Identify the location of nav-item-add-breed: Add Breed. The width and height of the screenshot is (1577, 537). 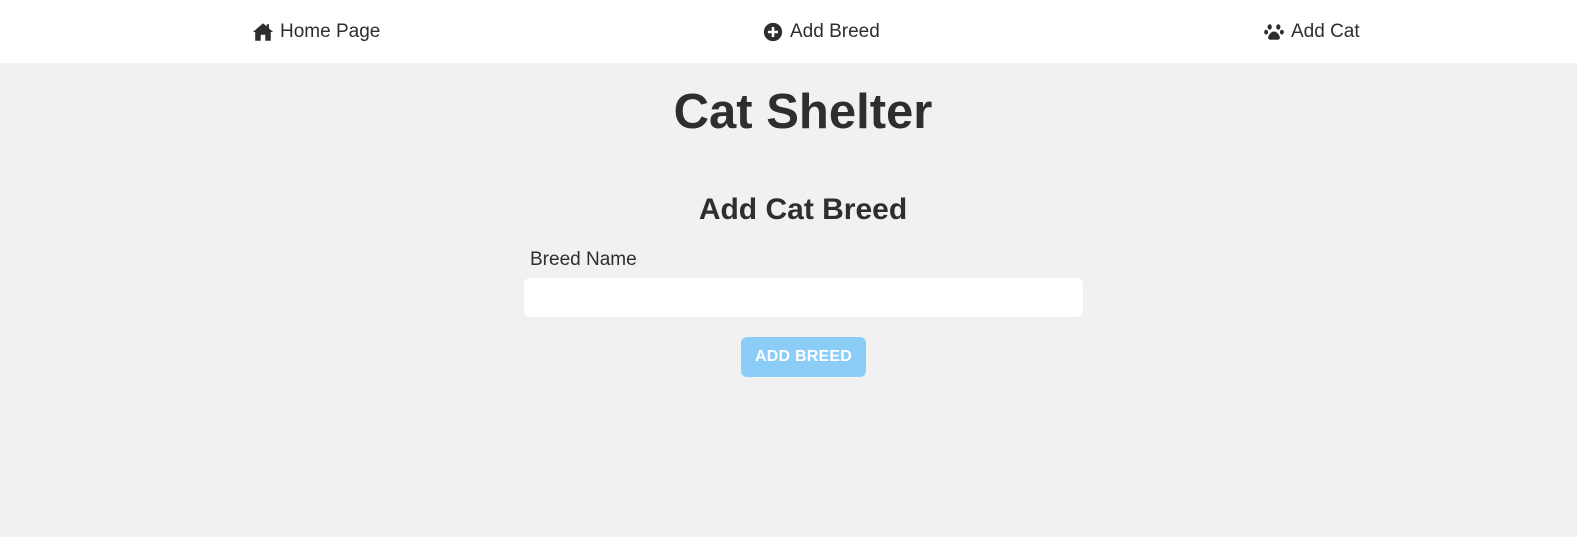
(821, 32).